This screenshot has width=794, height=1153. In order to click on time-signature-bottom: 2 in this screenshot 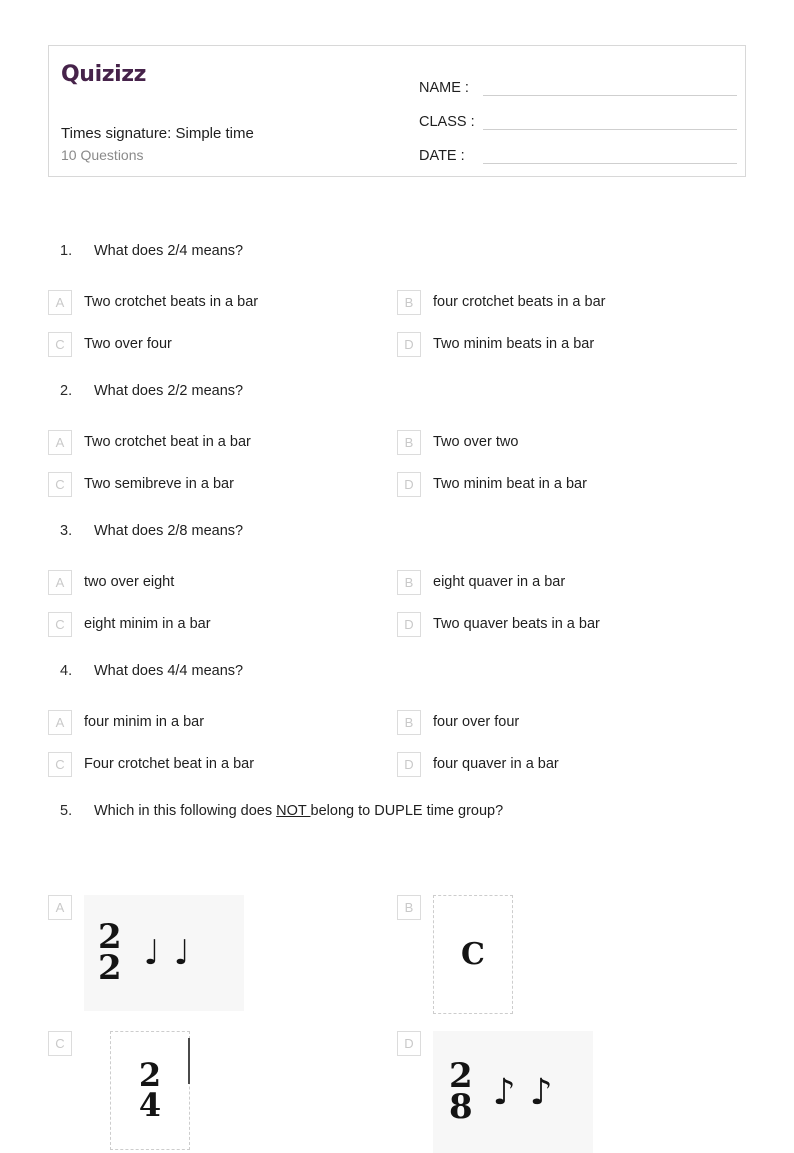, I will do `click(110, 968)`.